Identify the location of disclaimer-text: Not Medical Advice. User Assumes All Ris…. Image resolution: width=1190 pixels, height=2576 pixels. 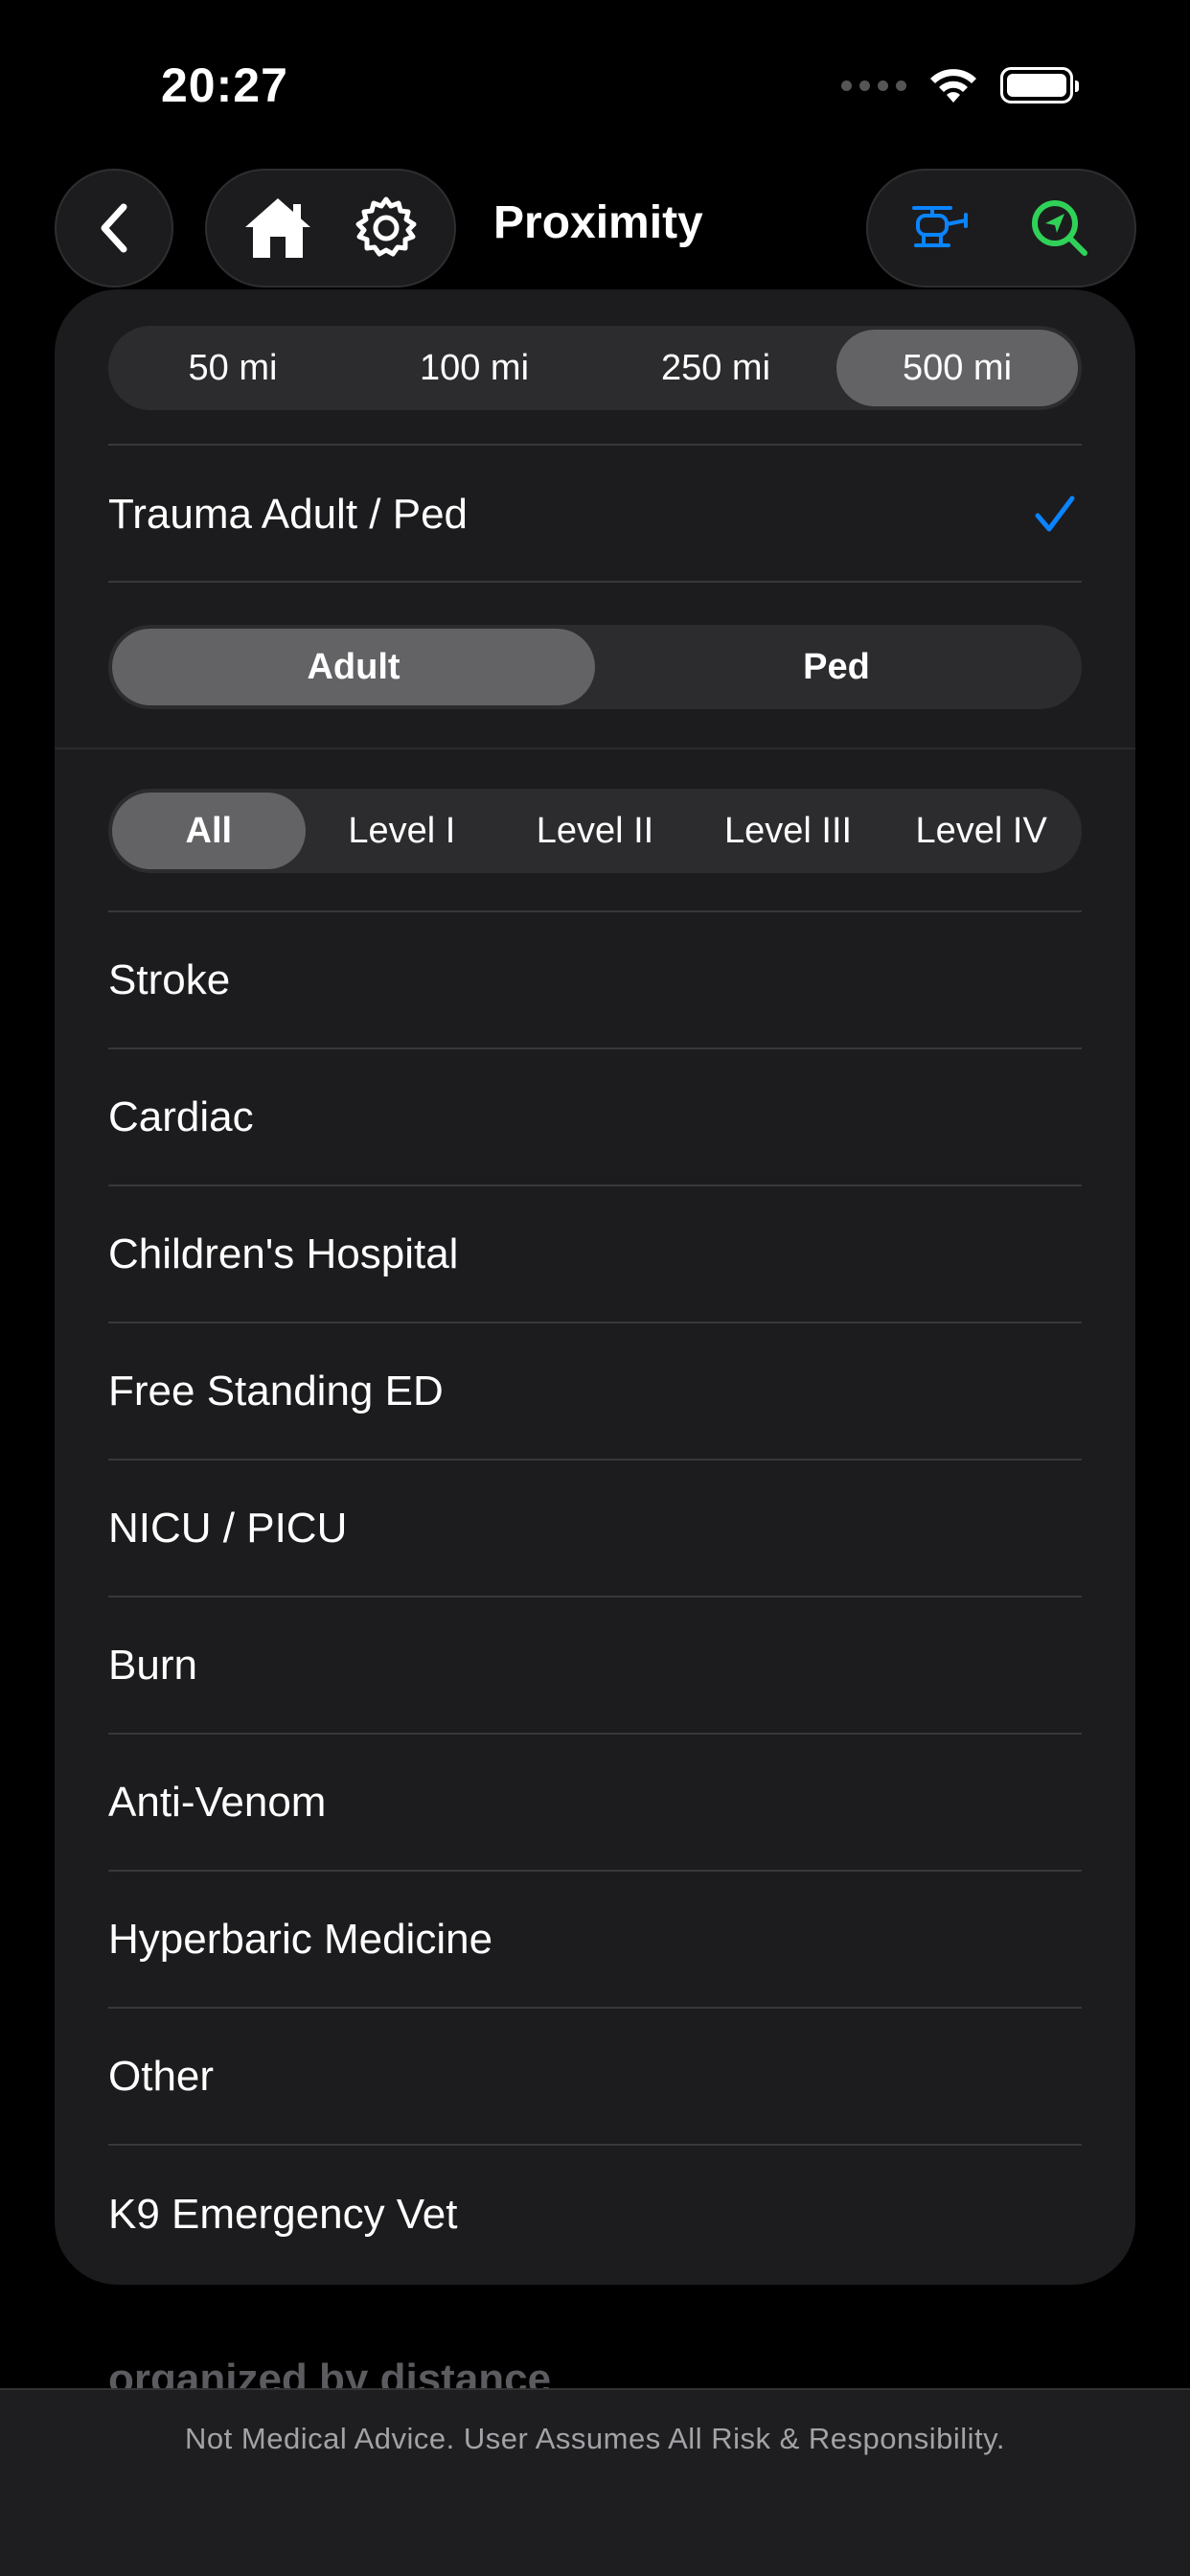
(595, 2438).